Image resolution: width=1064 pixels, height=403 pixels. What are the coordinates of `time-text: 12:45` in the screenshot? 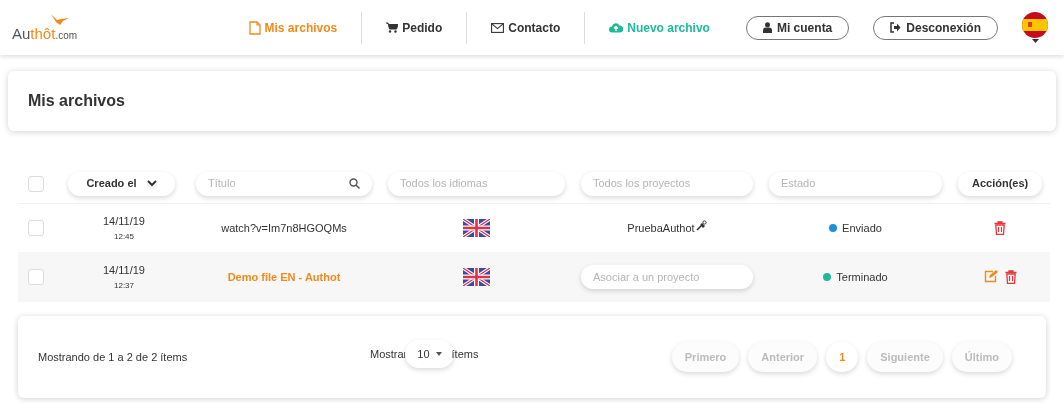 It's located at (124, 236).